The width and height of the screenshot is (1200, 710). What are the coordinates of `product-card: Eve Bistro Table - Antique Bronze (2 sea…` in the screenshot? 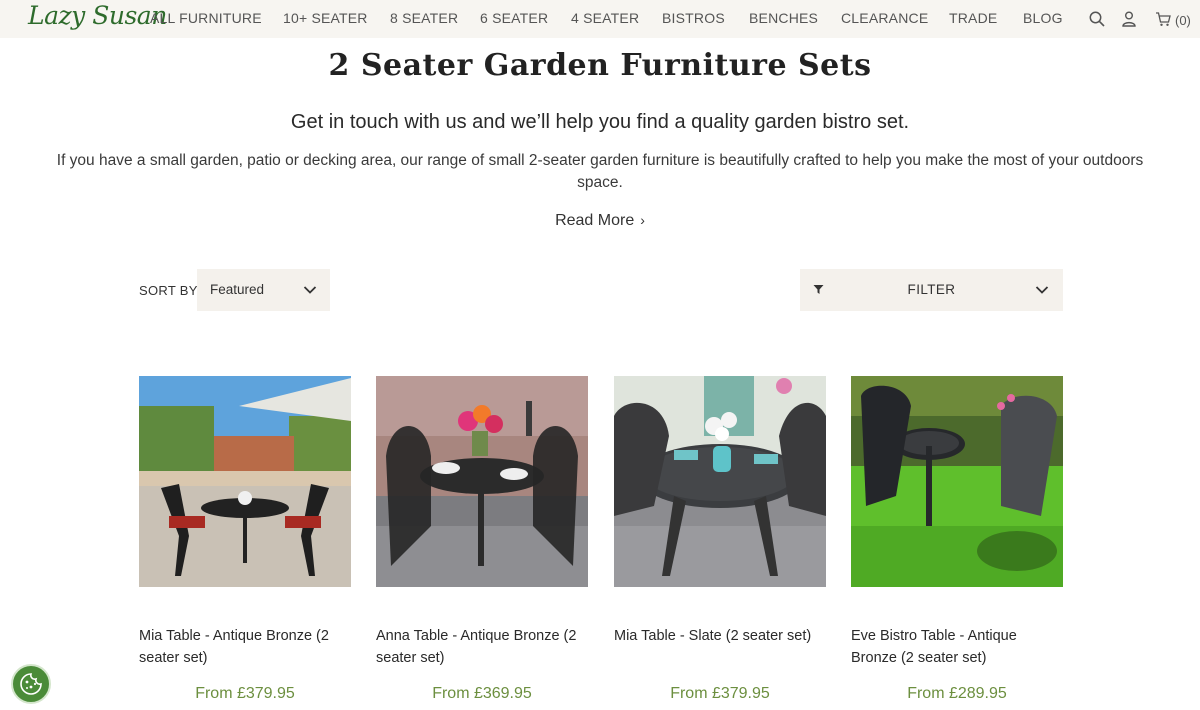 It's located at (957, 539).